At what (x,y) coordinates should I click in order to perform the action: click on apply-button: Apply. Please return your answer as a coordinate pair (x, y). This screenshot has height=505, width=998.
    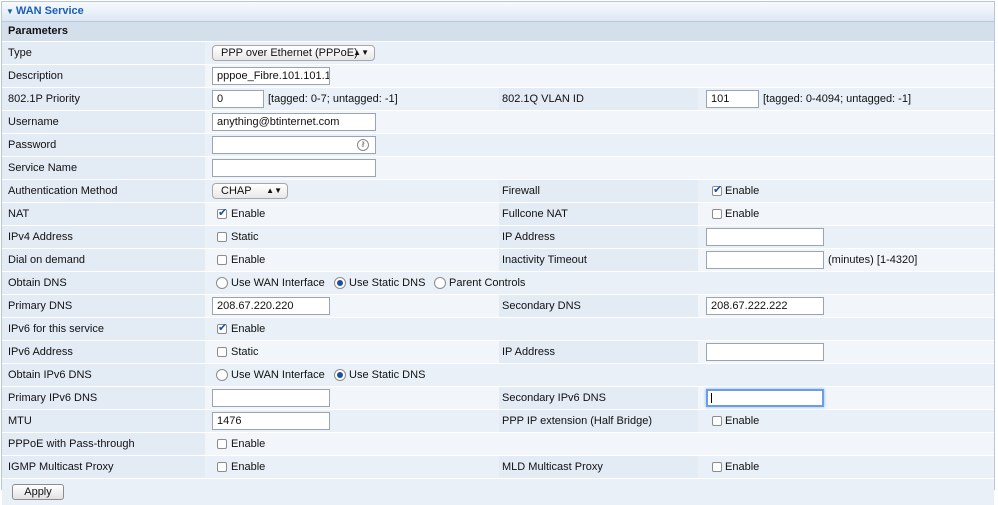
    Looking at the image, I should click on (38, 492).